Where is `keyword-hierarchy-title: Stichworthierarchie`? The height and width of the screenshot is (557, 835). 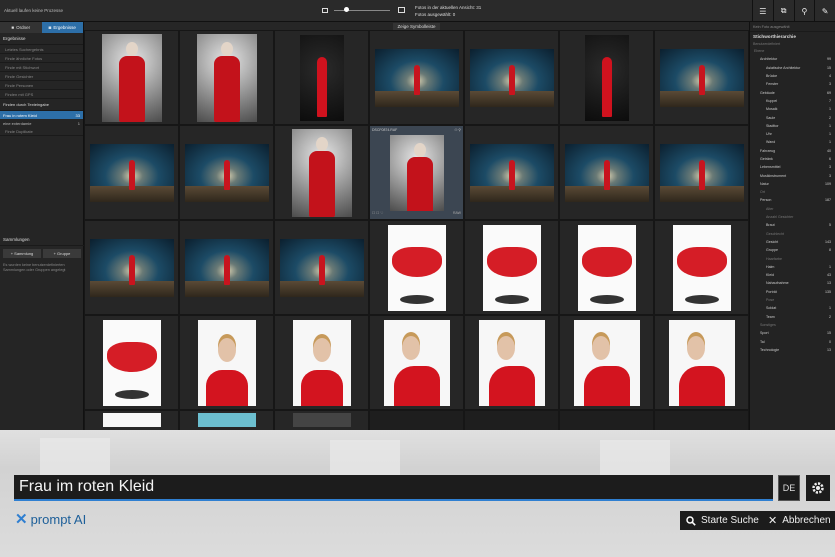
keyword-hierarchy-title: Stichworthierarchie is located at coordinates (792, 36).